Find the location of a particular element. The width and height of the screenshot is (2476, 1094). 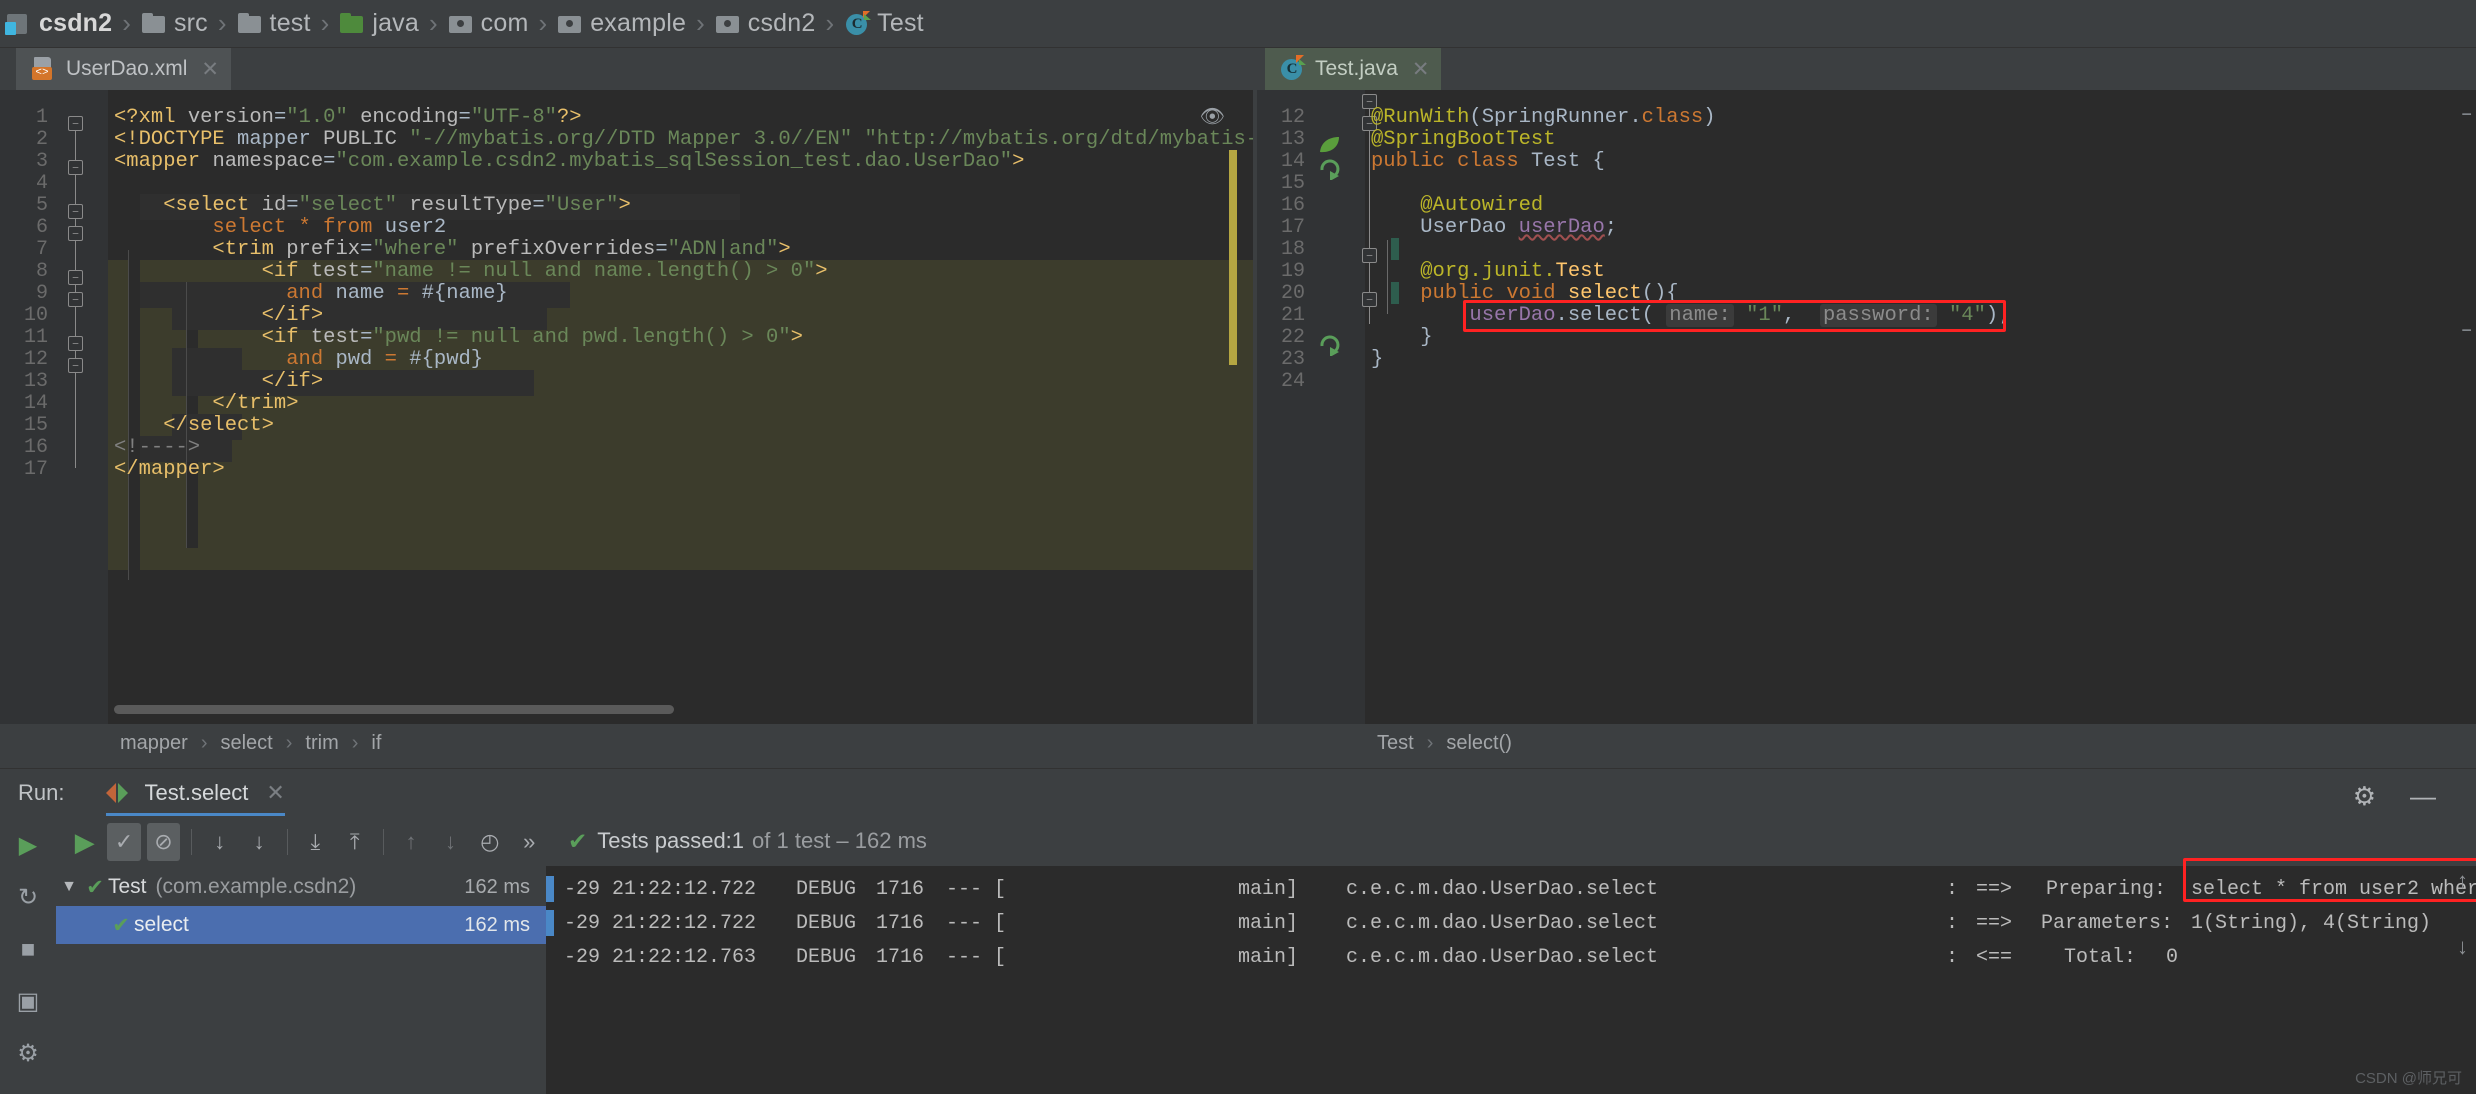

breadcrumb-mapper: mapper is located at coordinates (154, 743).